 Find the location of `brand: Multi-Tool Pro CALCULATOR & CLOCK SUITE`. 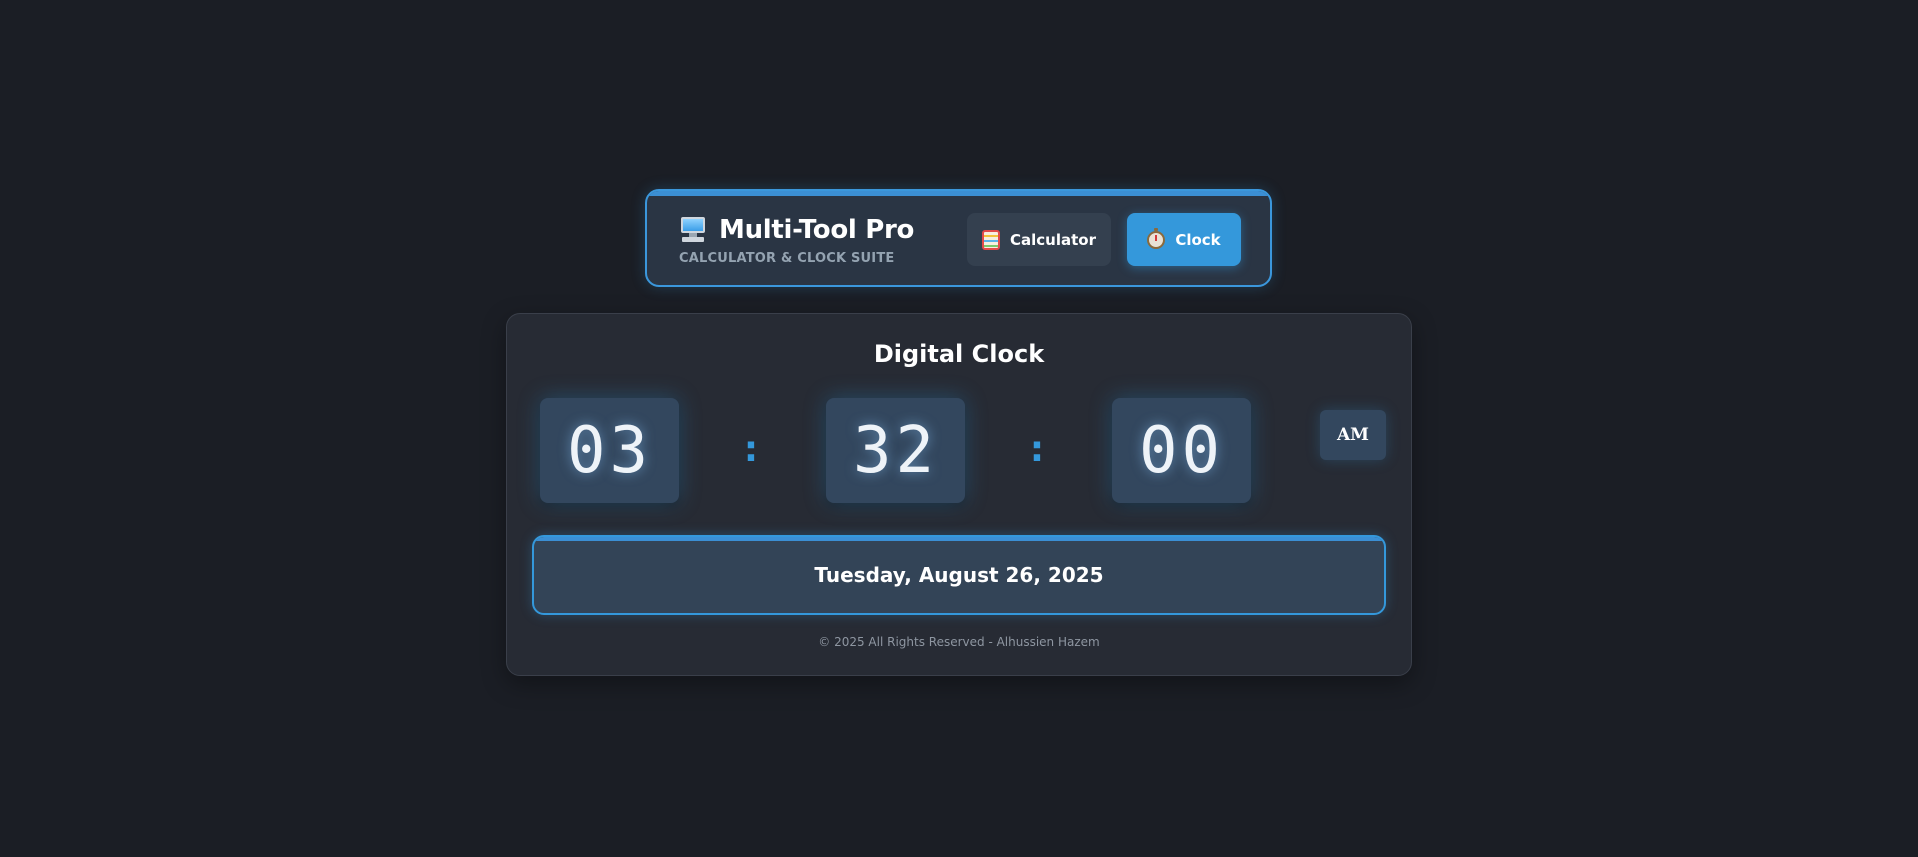

brand: Multi-Tool Pro CALCULATOR & CLOCK SUITE is located at coordinates (796, 240).